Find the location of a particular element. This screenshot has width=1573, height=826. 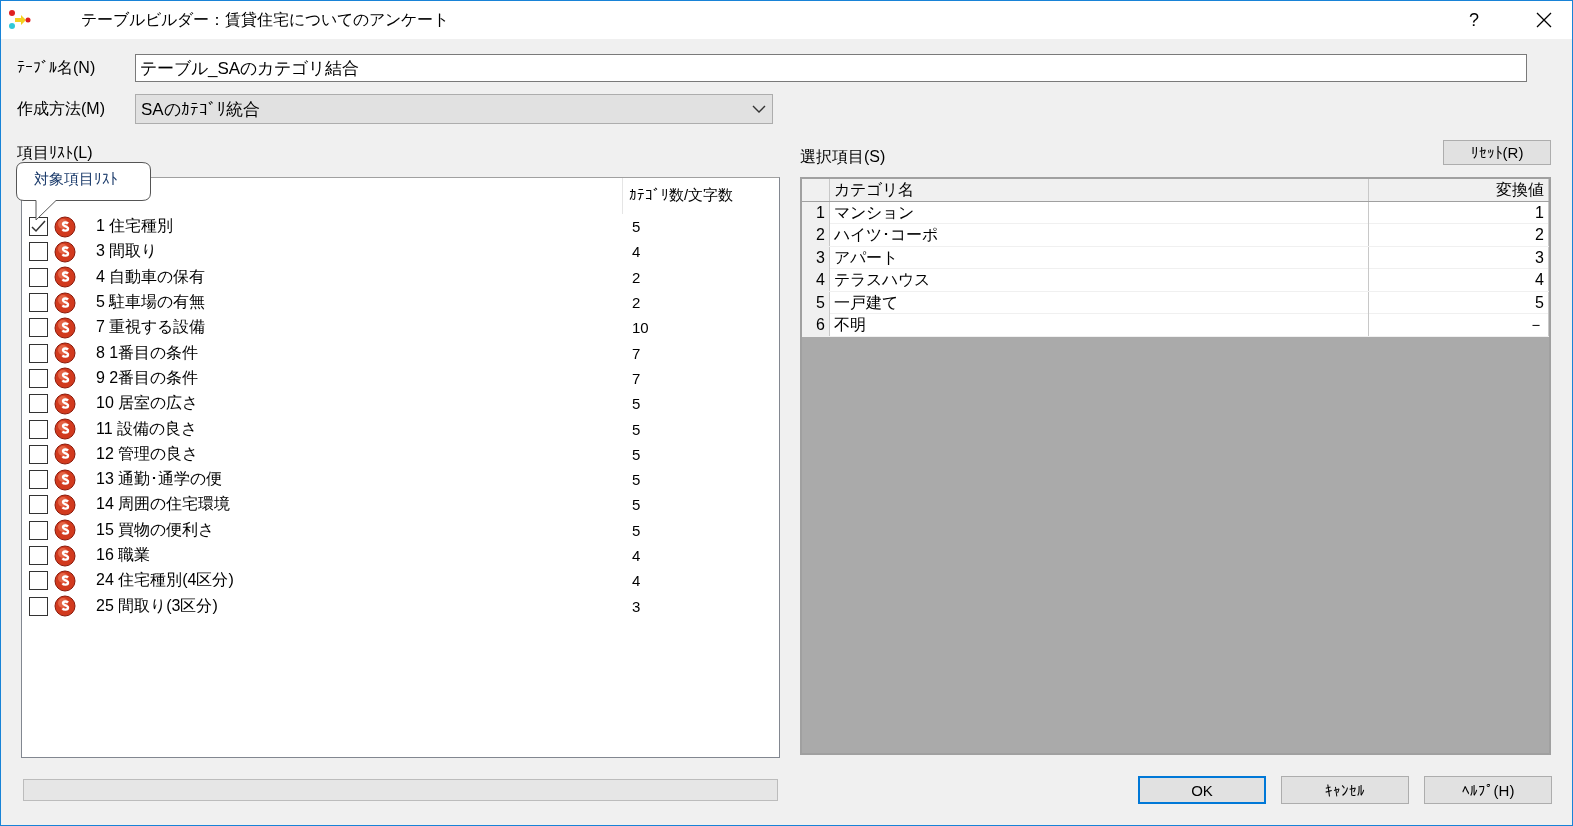

table-cell: ハイツ･コーポ is located at coordinates (1099, 235).